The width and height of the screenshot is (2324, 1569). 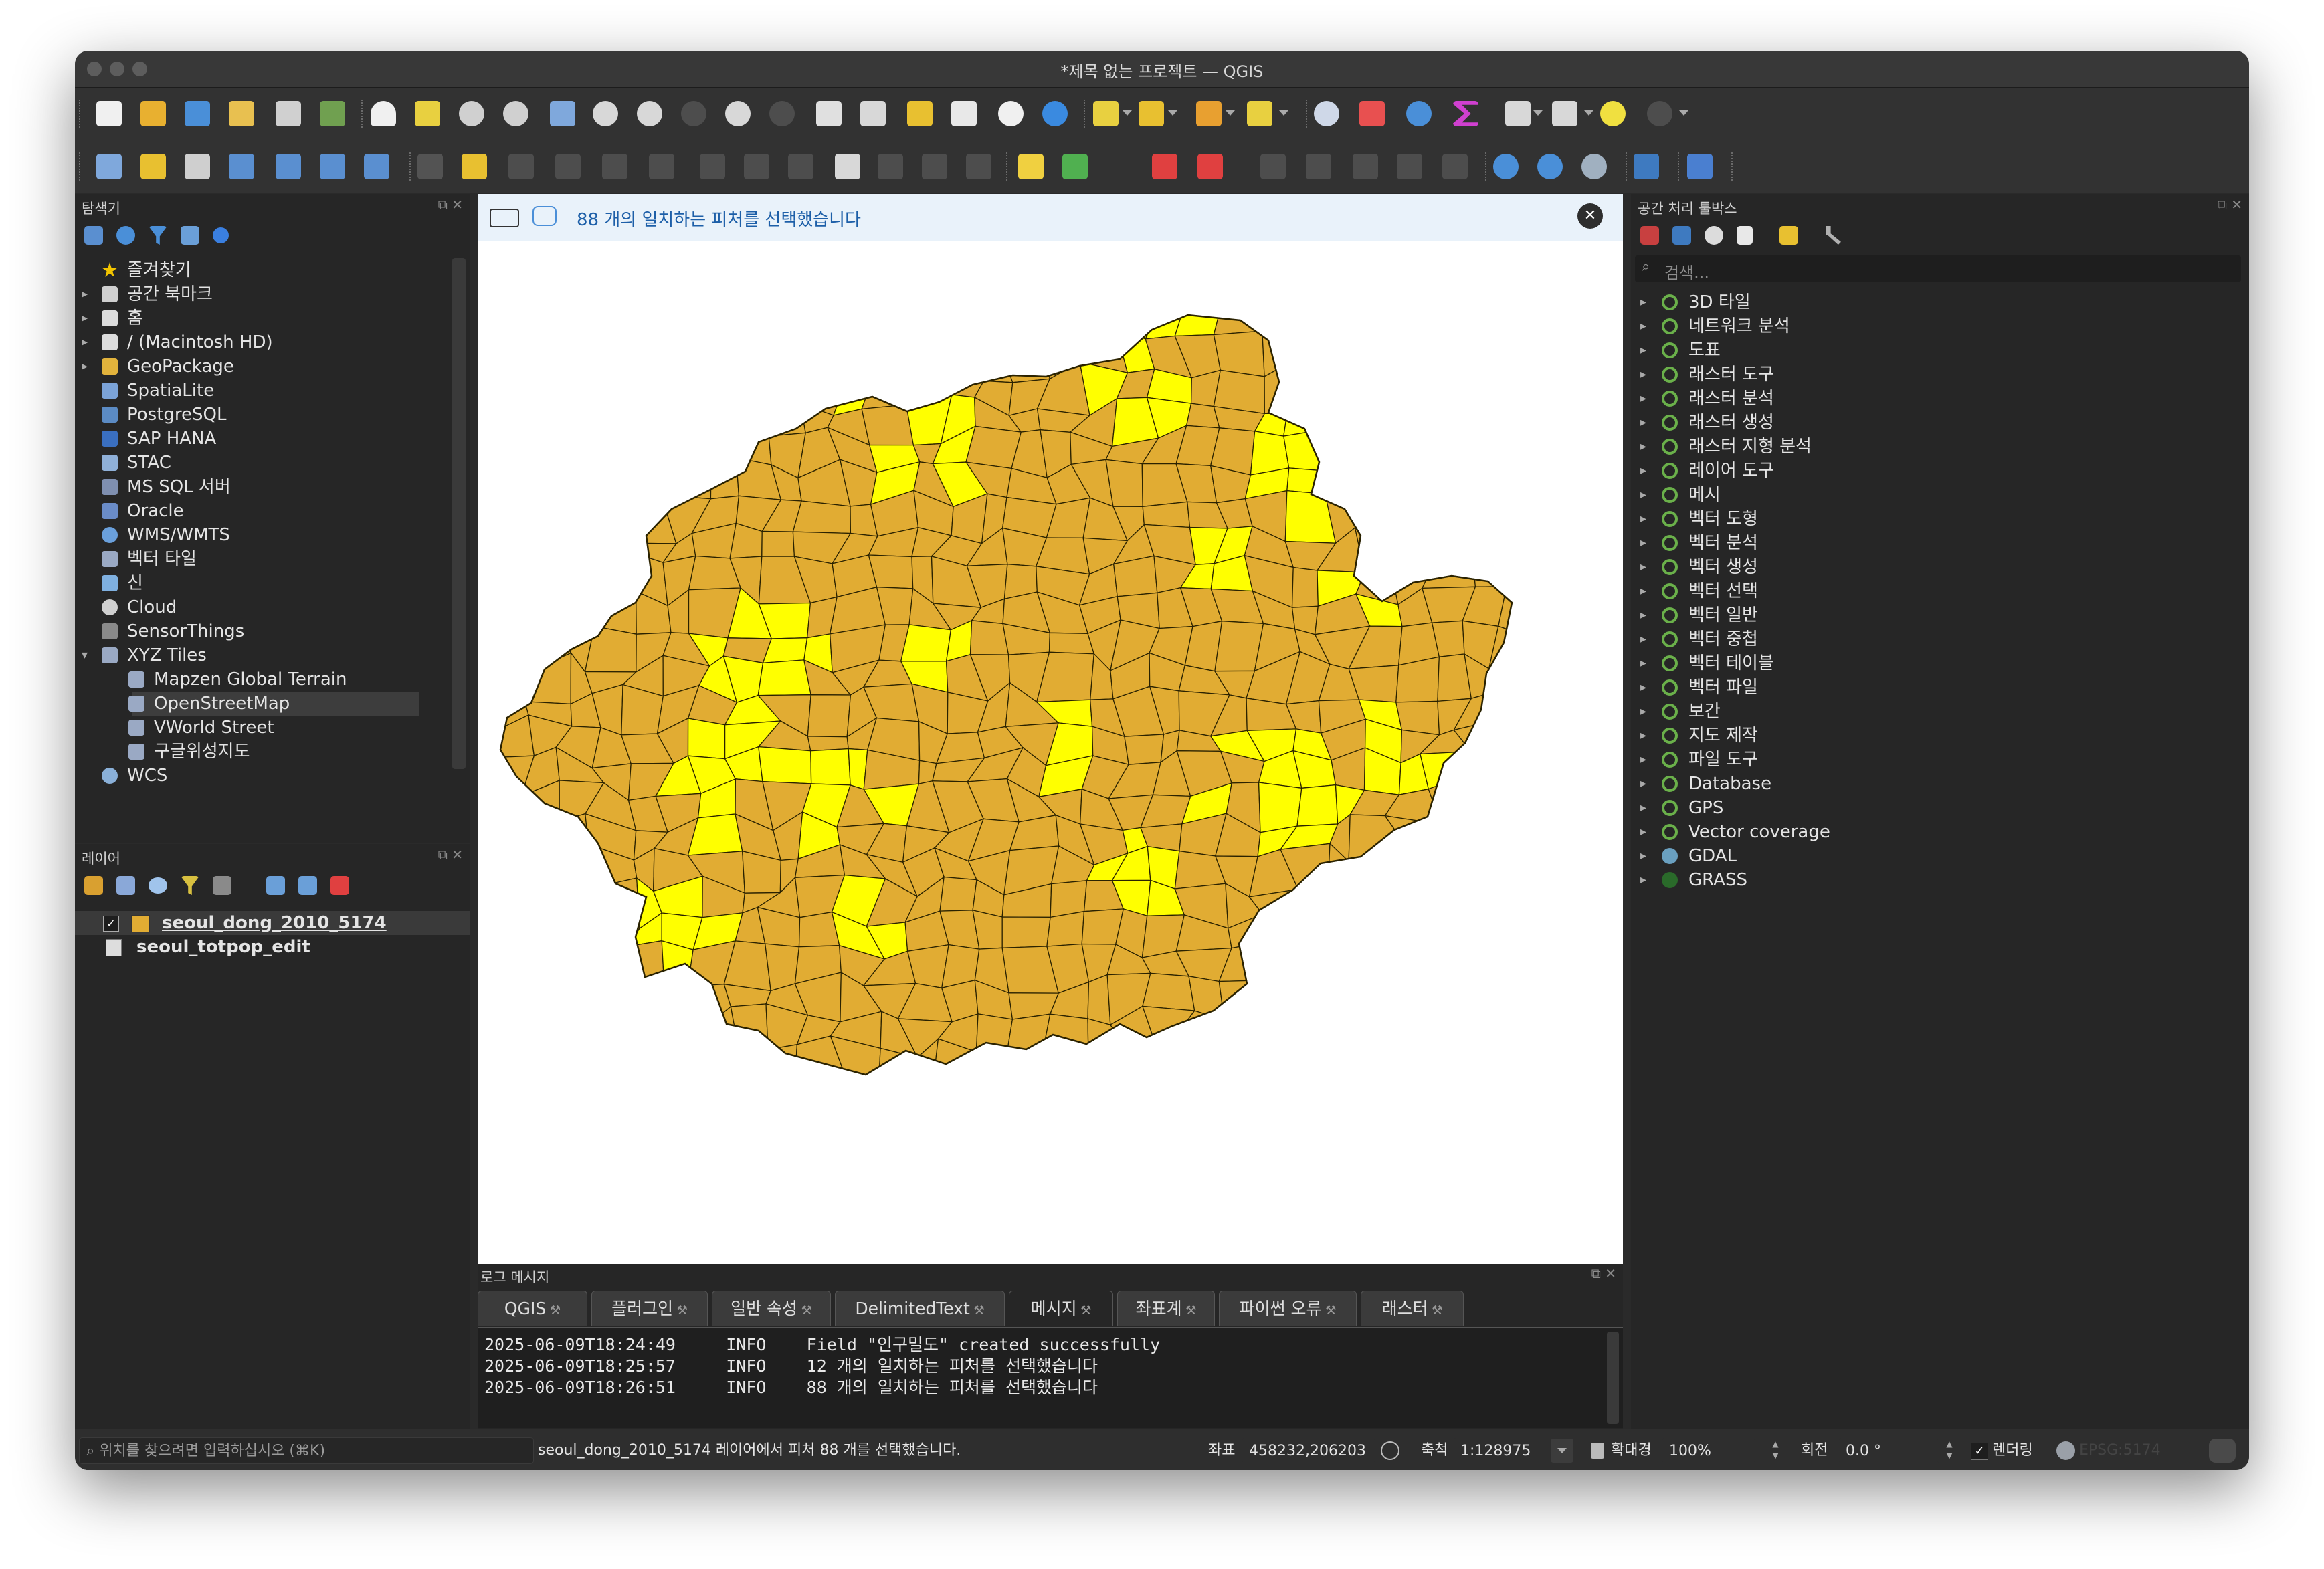 What do you see at coordinates (288, 167) in the screenshot?
I see `add-raster-layer-icon` at bounding box center [288, 167].